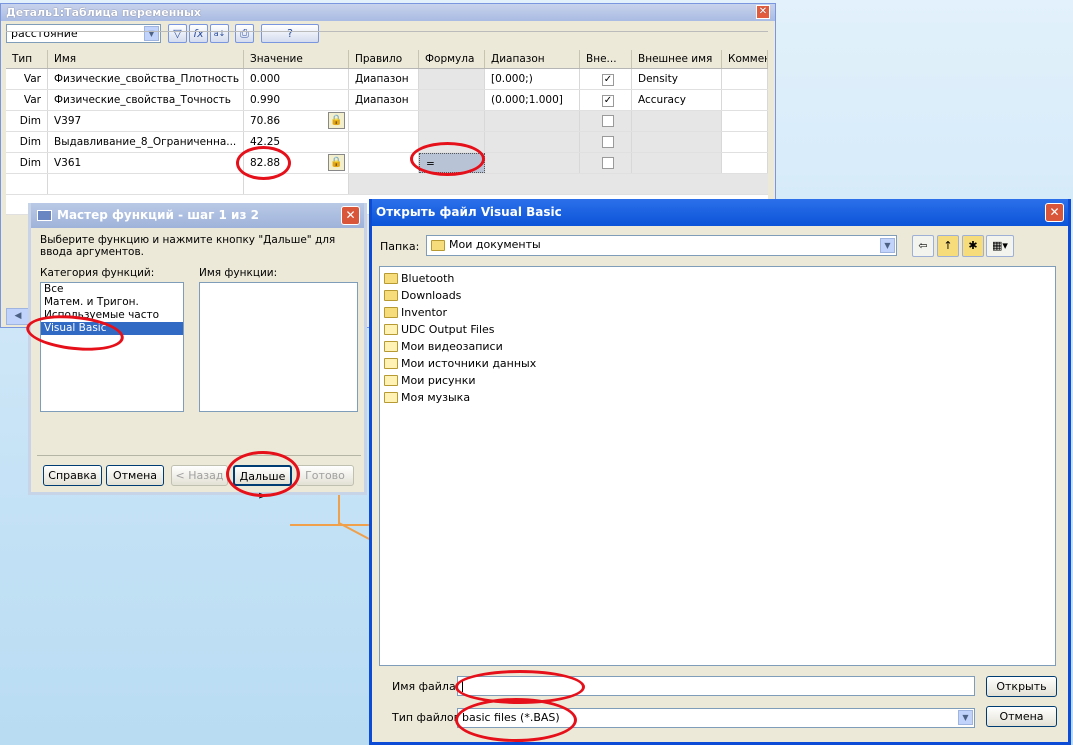 This screenshot has height=745, width=1073. Describe the element at coordinates (717, 329) in the screenshot. I see `list-item: UDC Output Files` at that location.